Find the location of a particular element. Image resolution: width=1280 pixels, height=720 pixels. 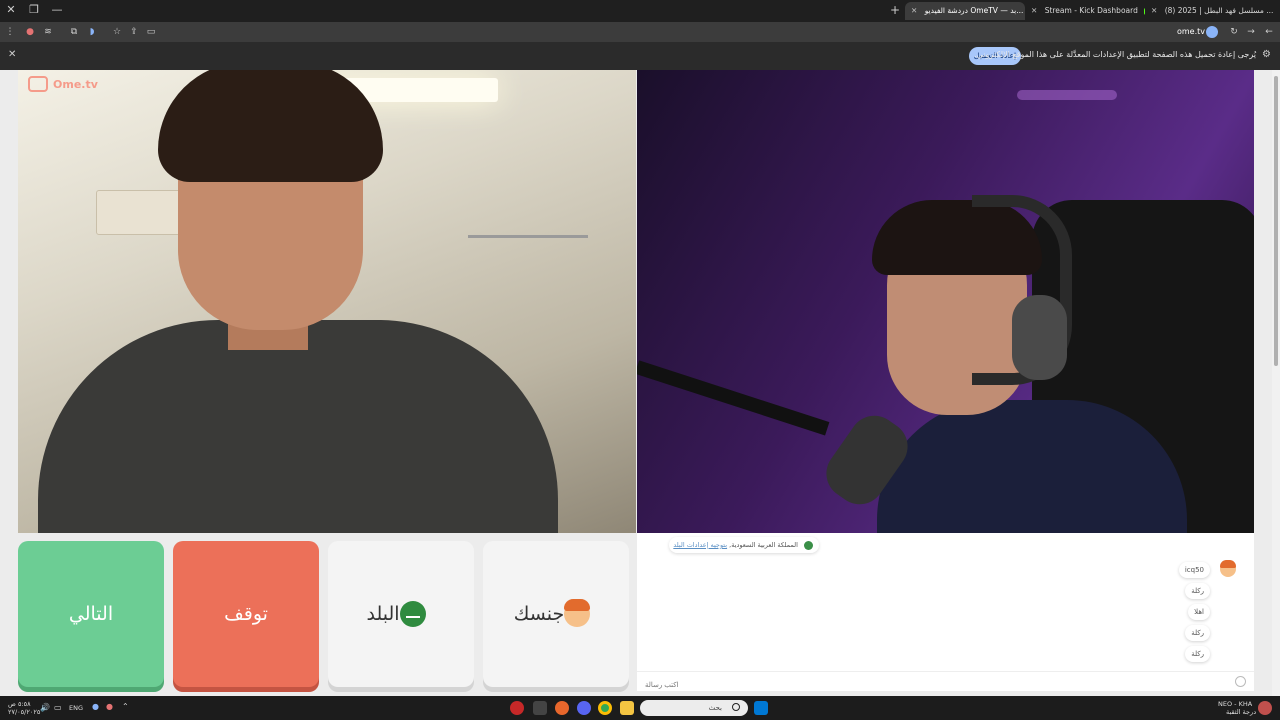

reload-icon: ↻ is located at coordinates (1234, 32).